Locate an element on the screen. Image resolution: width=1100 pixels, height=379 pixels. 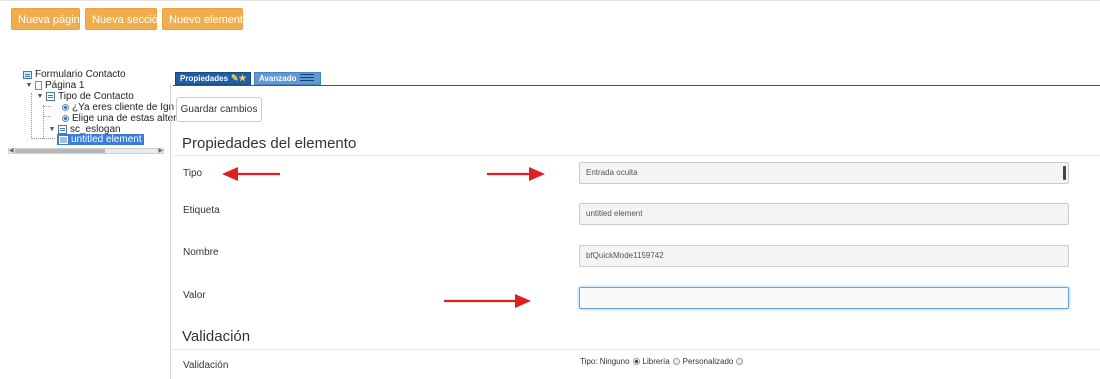
annotation-arrows is located at coordinates (383, 237).